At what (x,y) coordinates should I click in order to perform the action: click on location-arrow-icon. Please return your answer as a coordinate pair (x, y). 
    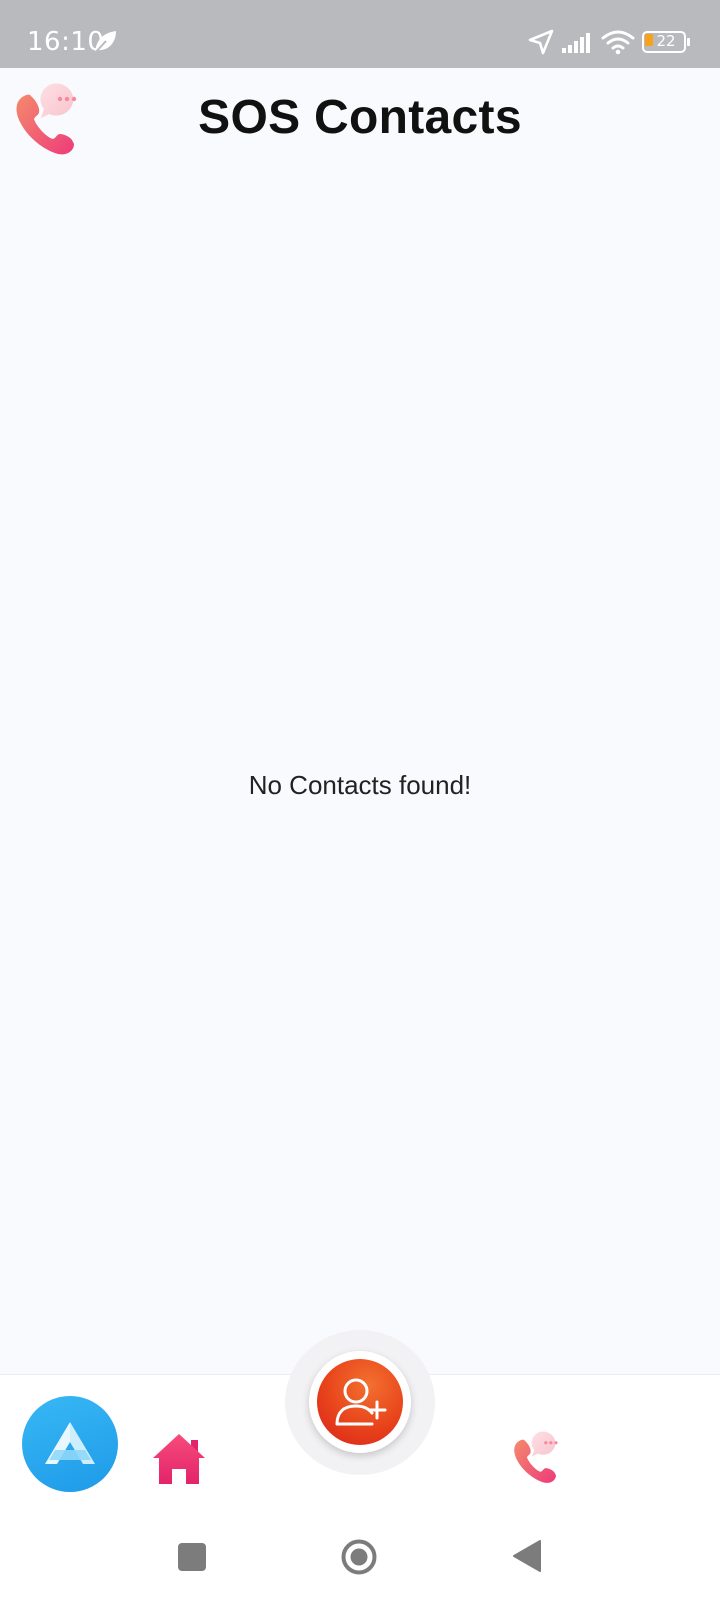
    Looking at the image, I should click on (541, 42).